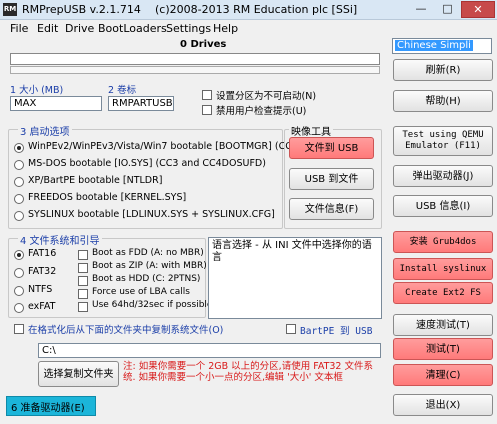 This screenshot has width=497, height=424. I want to click on usb-info-button: USB 信息(I), so click(443, 206).